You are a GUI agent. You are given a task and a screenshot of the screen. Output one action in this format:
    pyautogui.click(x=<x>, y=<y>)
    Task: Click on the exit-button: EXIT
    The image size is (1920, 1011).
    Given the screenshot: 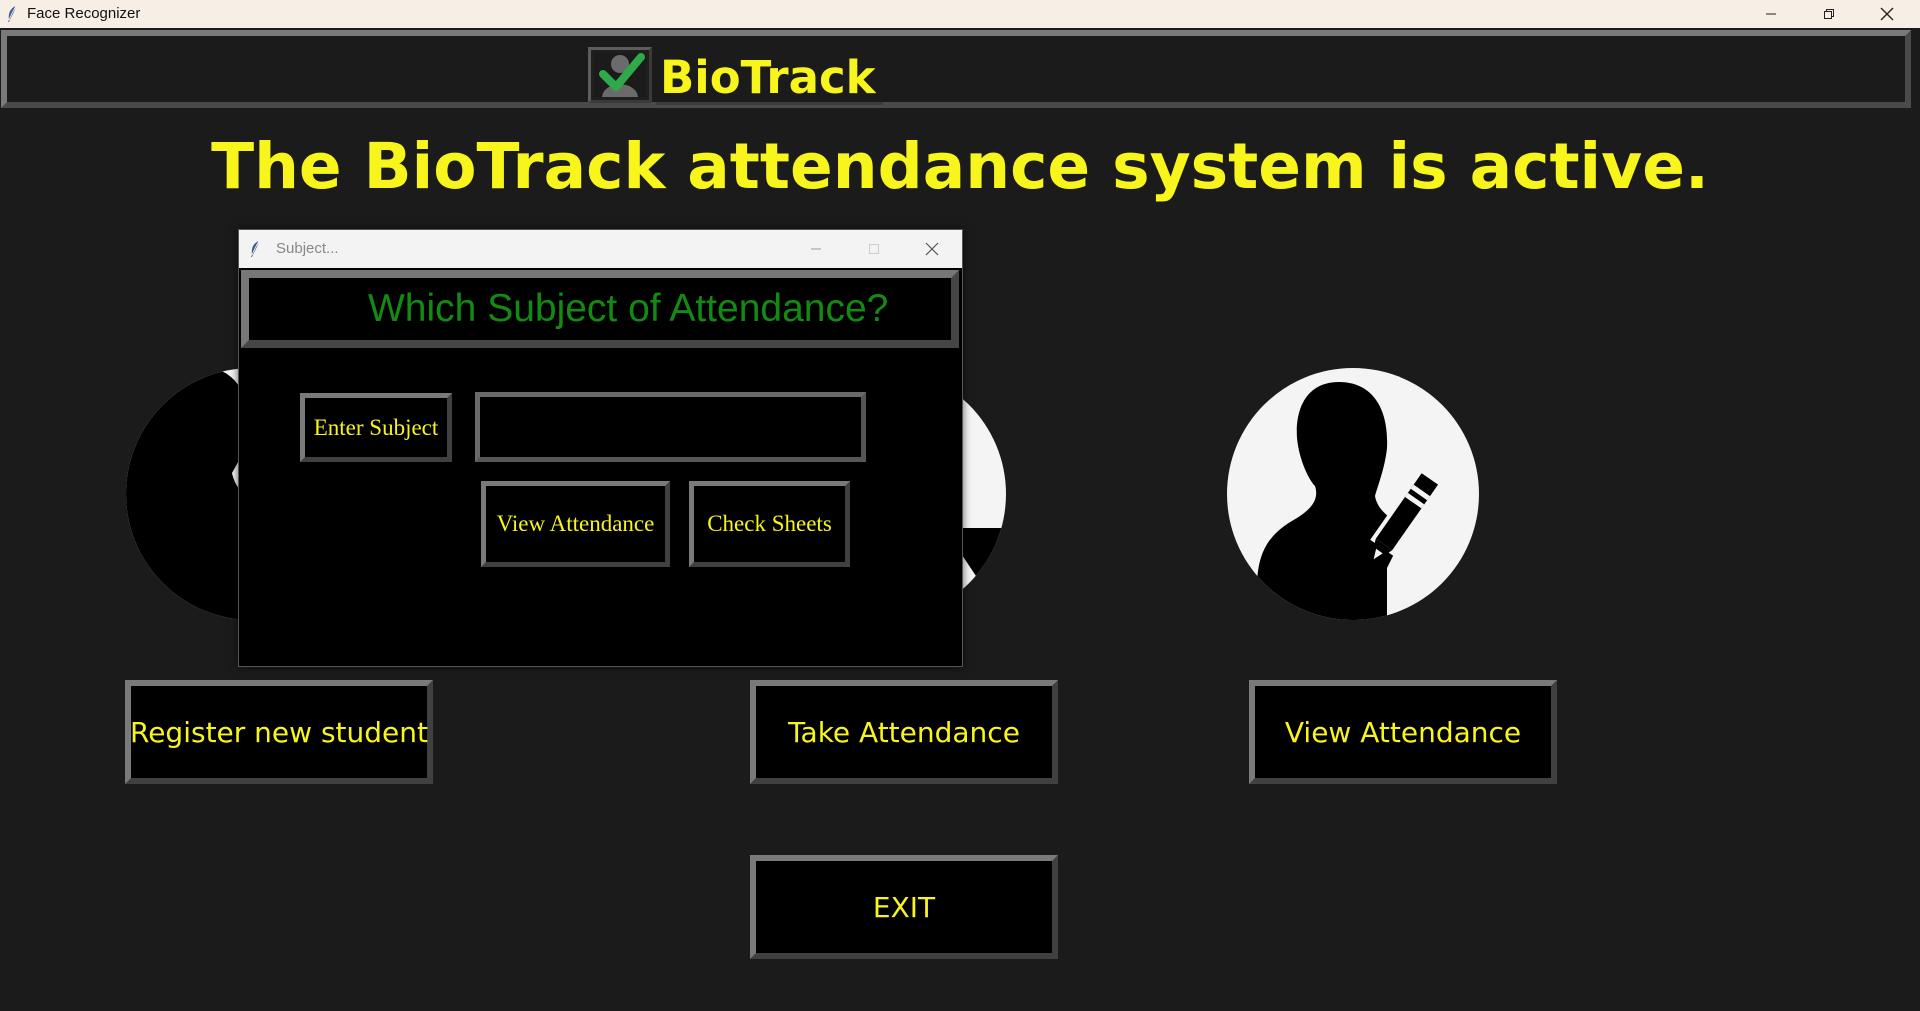 What is the action you would take?
    pyautogui.click(x=904, y=907)
    